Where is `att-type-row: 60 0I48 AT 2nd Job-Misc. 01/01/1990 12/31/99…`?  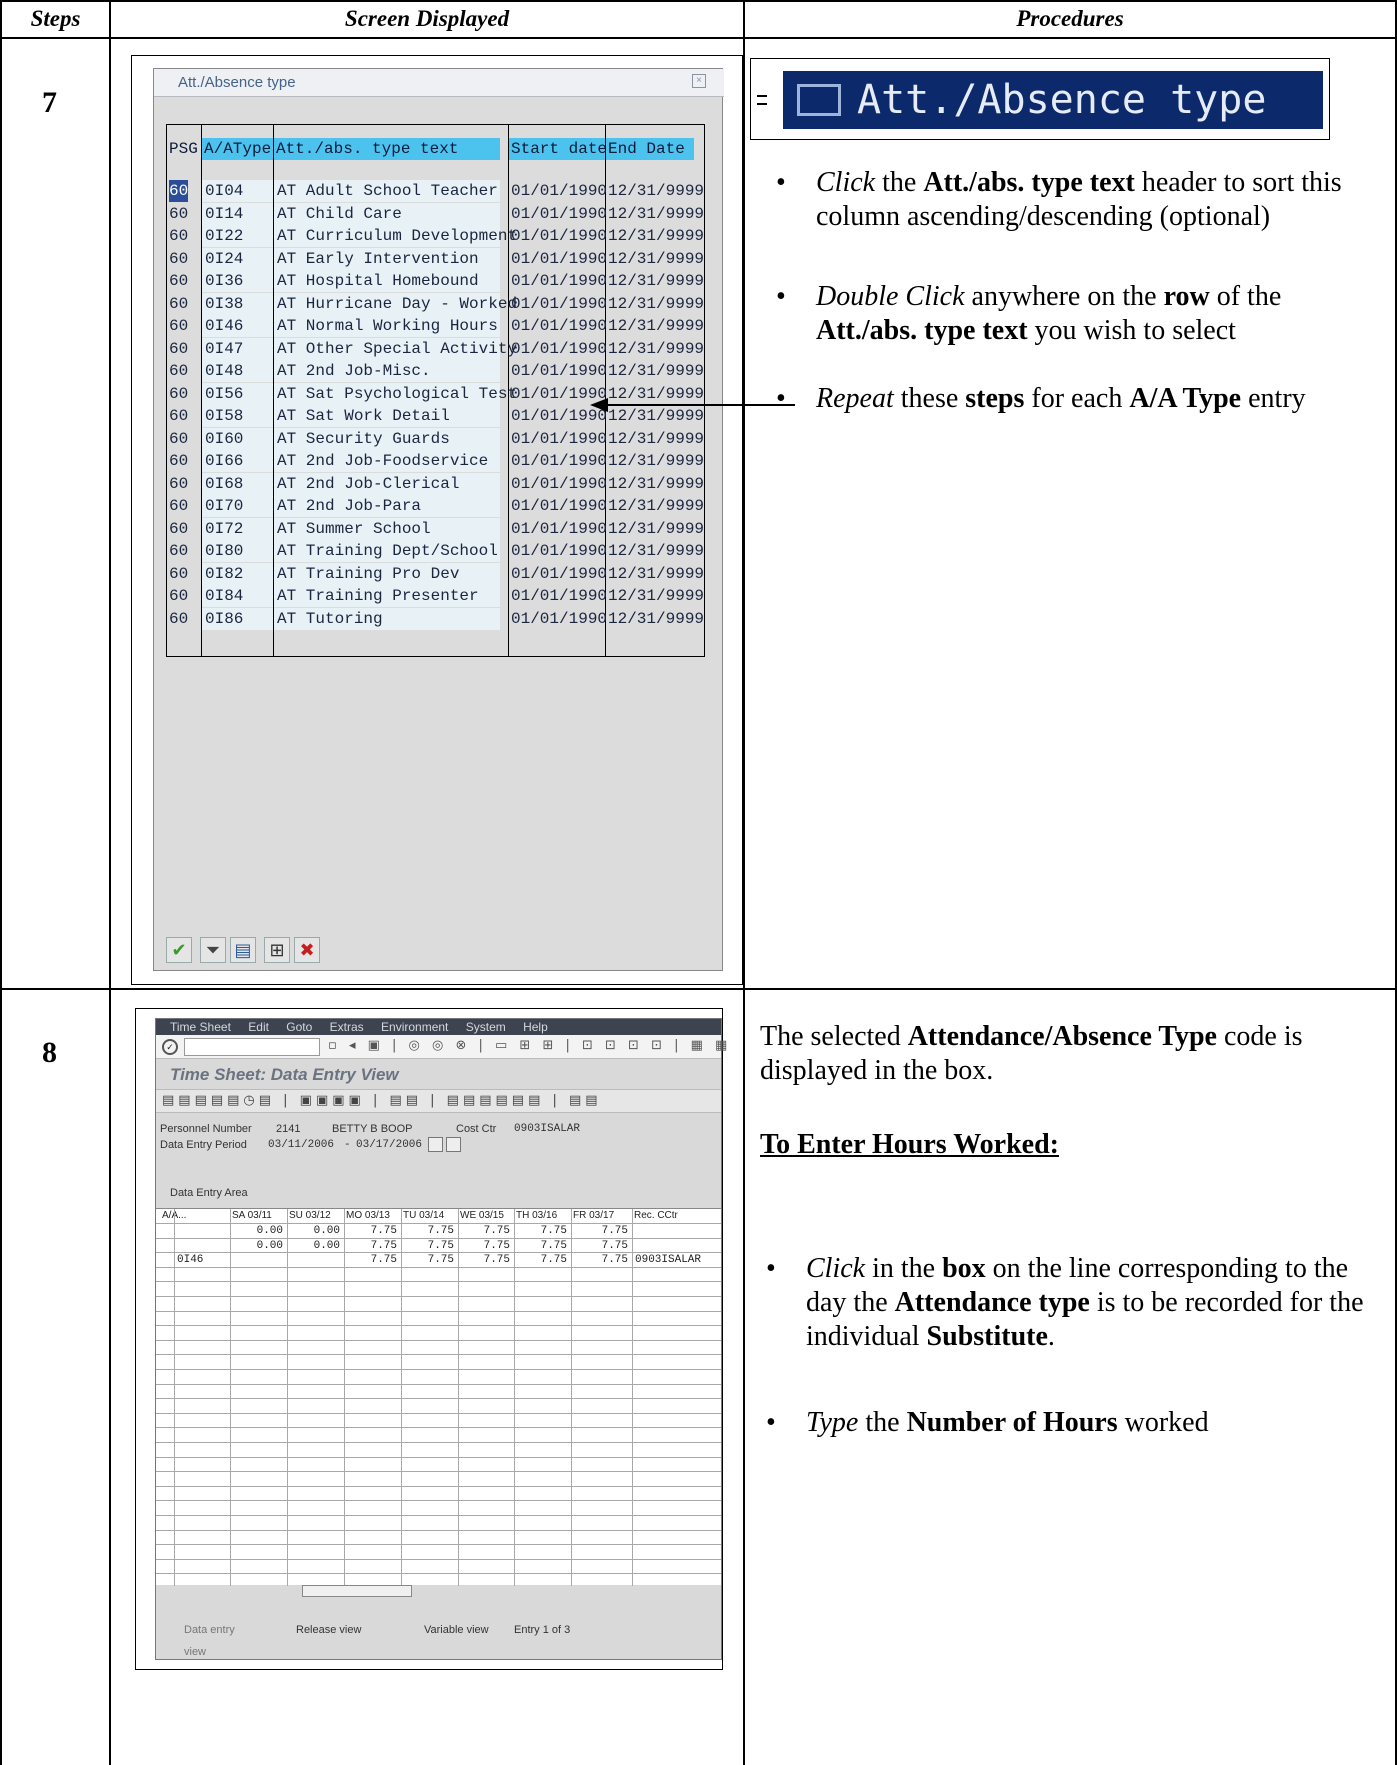 att-type-row: 60 0I48 AT 2nd Job-Misc. 01/01/1990 12/31/99… is located at coordinates (436, 371).